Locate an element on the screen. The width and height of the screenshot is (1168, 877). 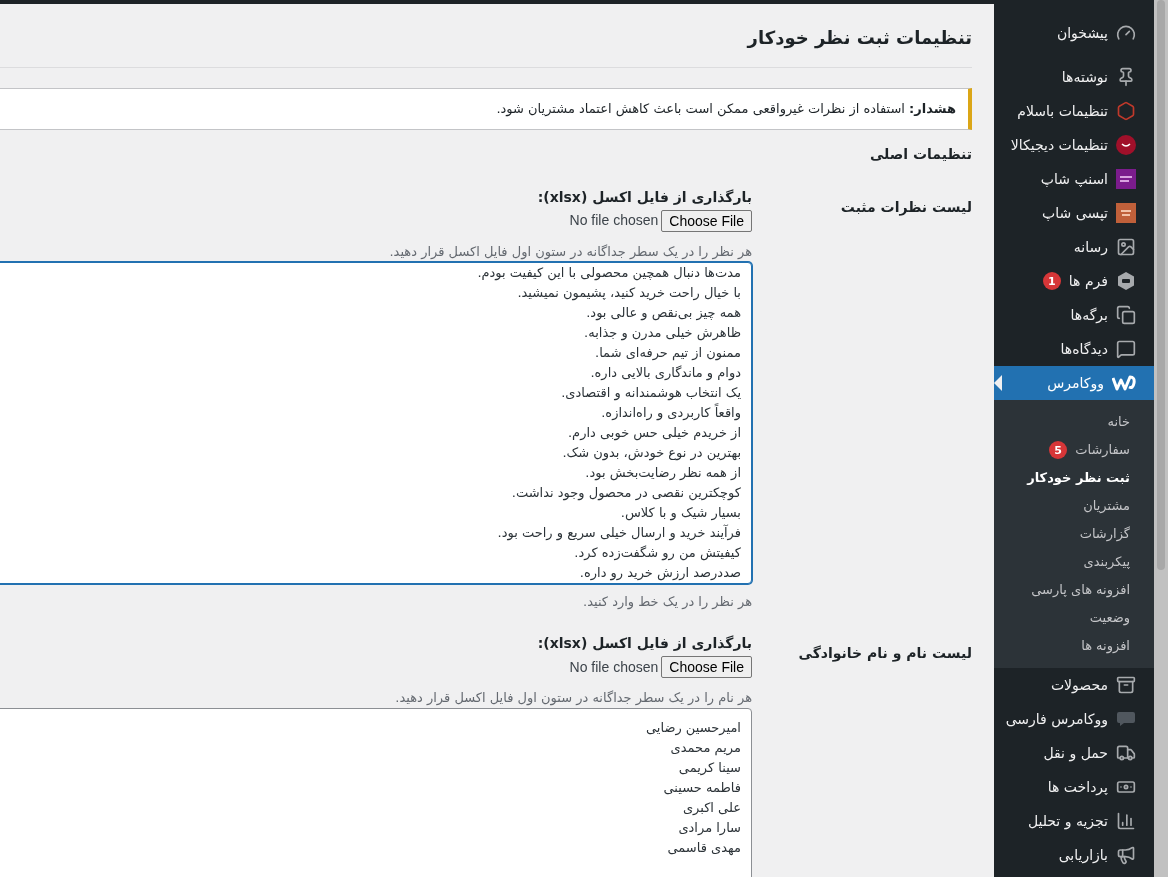
count-badge: 5 is located at coordinates (1058, 450).